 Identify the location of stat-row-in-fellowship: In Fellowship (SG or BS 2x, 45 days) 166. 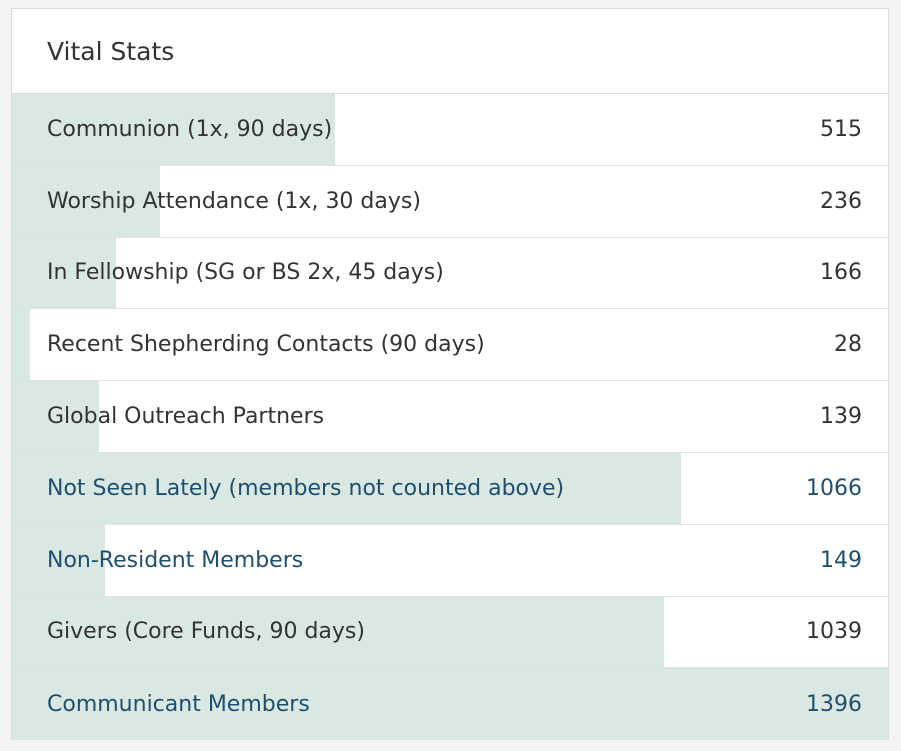
(450, 273).